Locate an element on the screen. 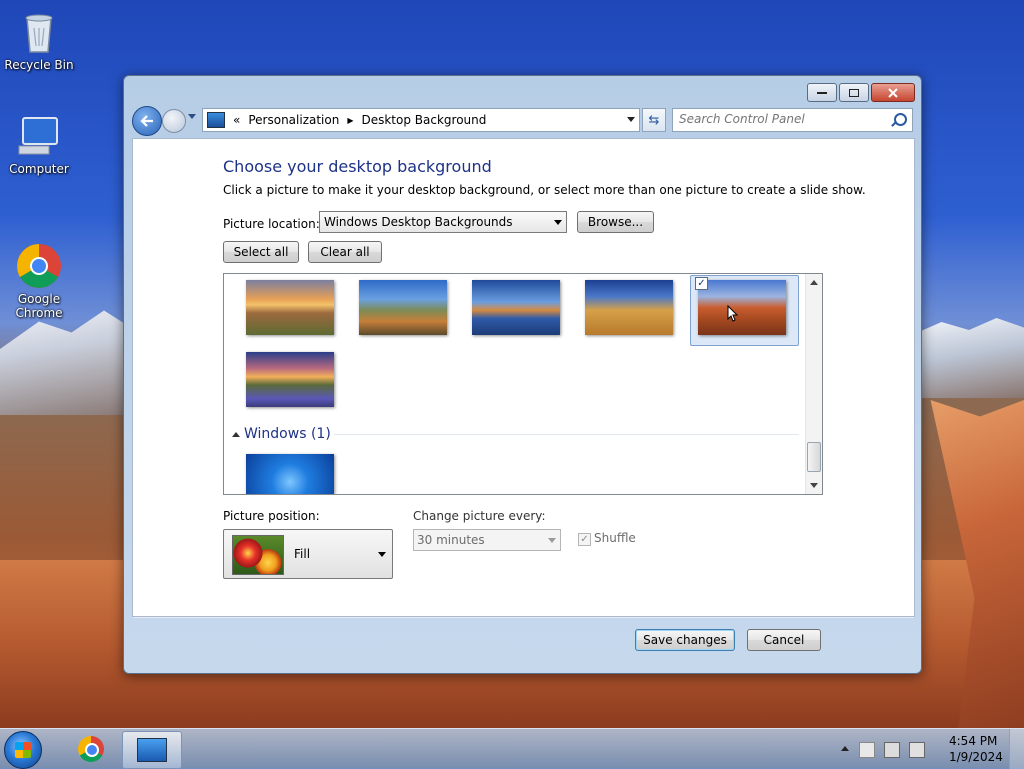 The width and height of the screenshot is (1024, 769). close-icon is located at coordinates (893, 92).